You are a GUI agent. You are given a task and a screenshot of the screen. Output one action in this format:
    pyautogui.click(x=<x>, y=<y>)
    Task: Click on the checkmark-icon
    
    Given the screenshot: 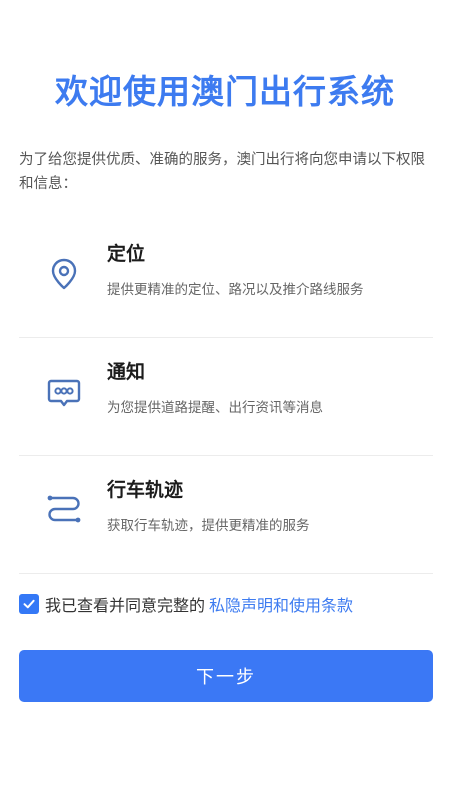 What is the action you would take?
    pyautogui.click(x=29, y=604)
    